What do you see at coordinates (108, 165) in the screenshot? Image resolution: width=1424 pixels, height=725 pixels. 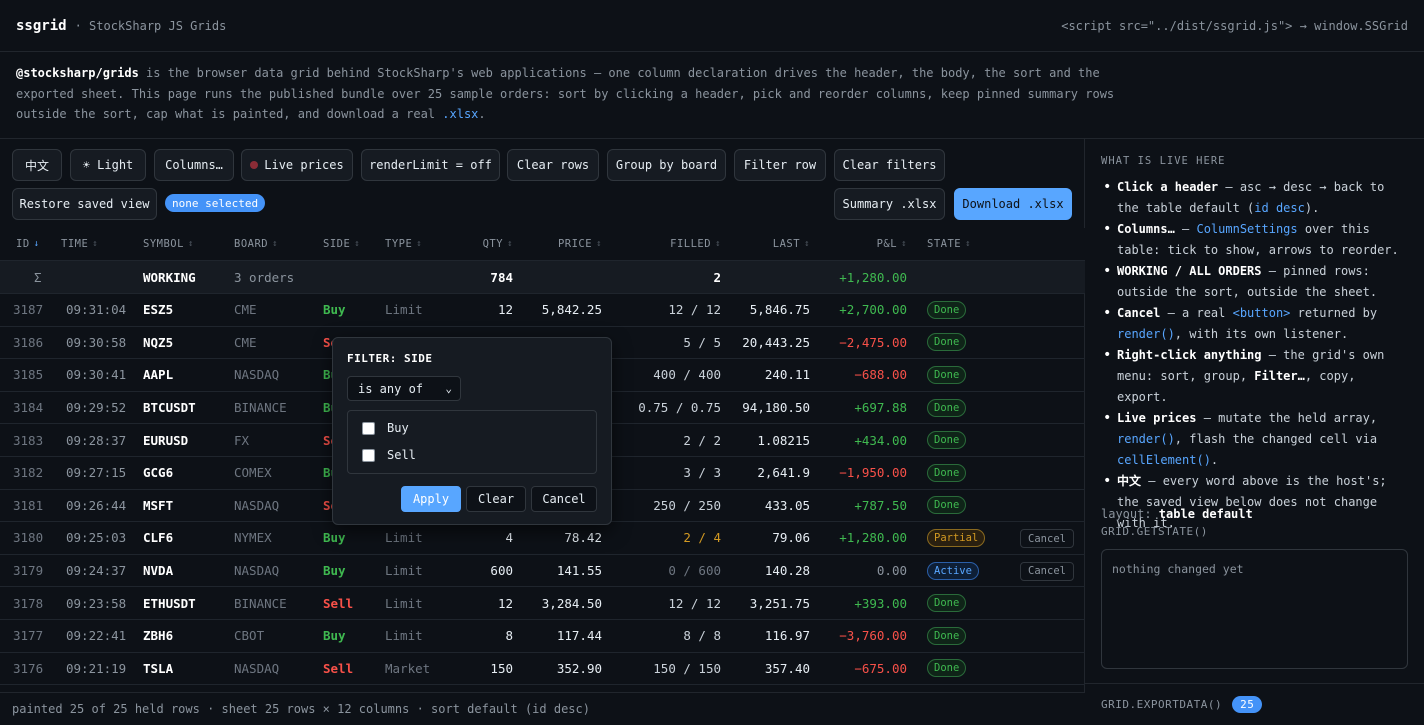 I see `theme-toggle-button: ☀ Light` at bounding box center [108, 165].